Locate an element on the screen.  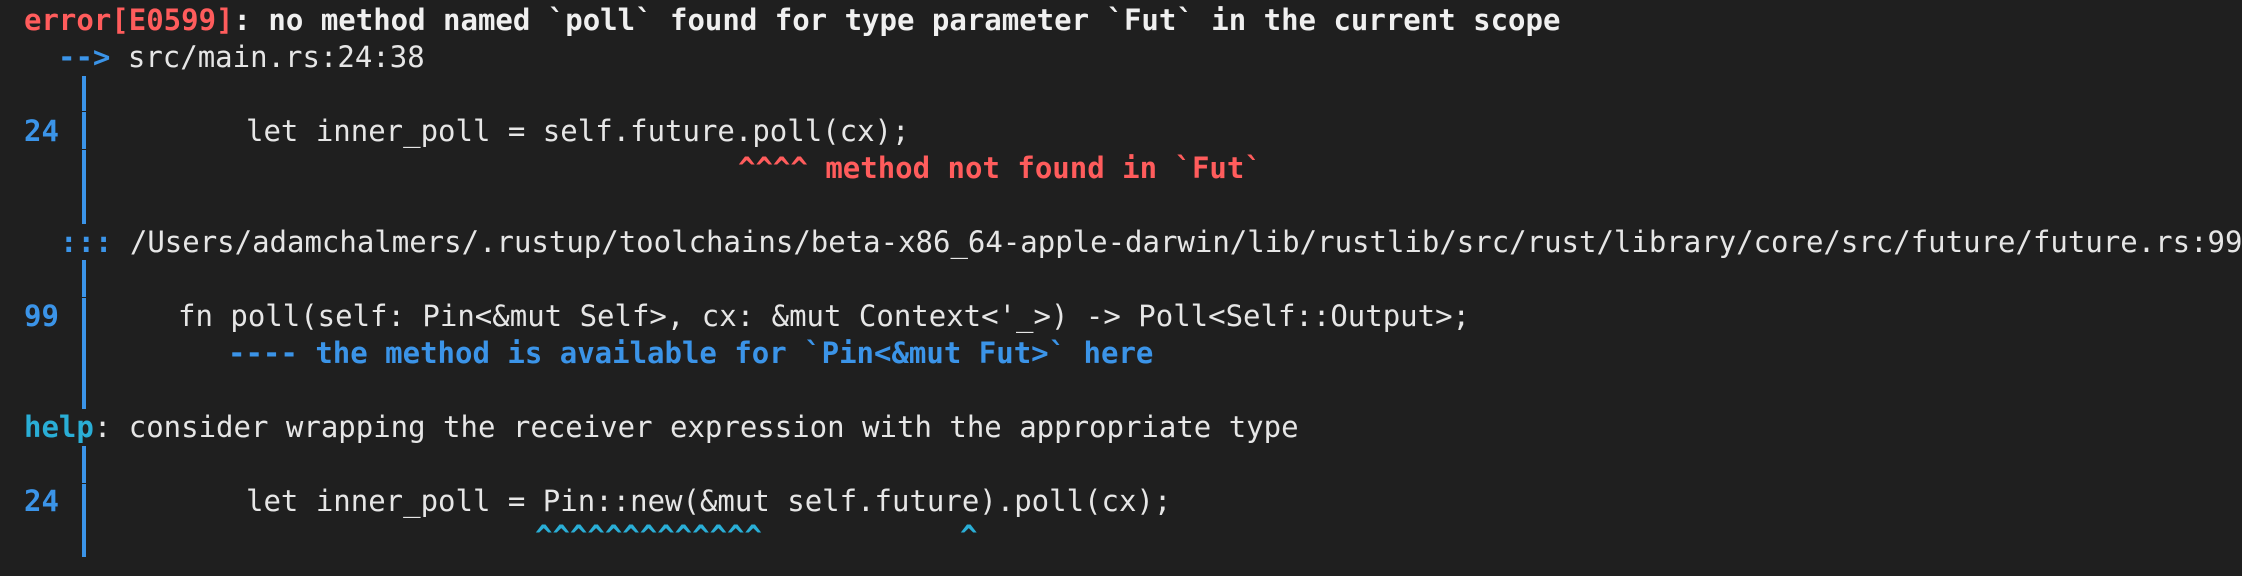
error-annotation: ^^^^ method not found in `Fut` is located at coordinates (1000, 168).